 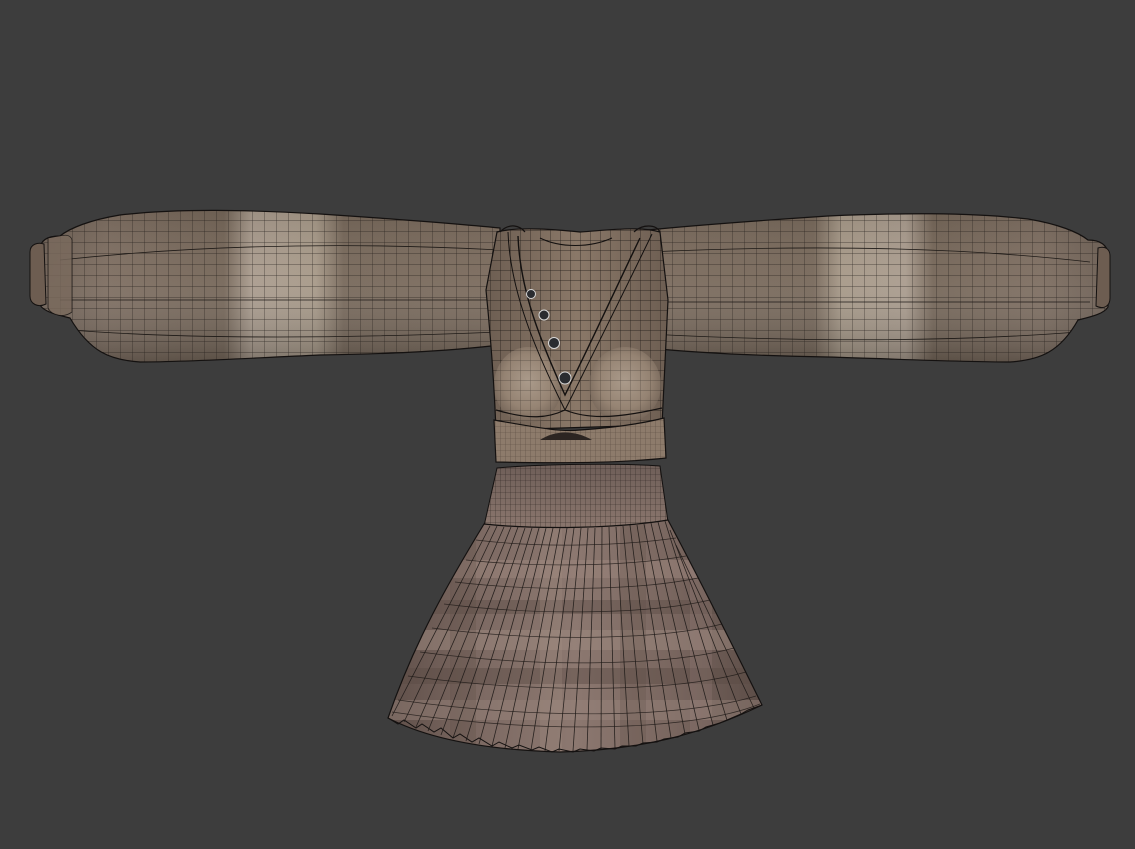 I want to click on bodice, so click(x=577, y=328).